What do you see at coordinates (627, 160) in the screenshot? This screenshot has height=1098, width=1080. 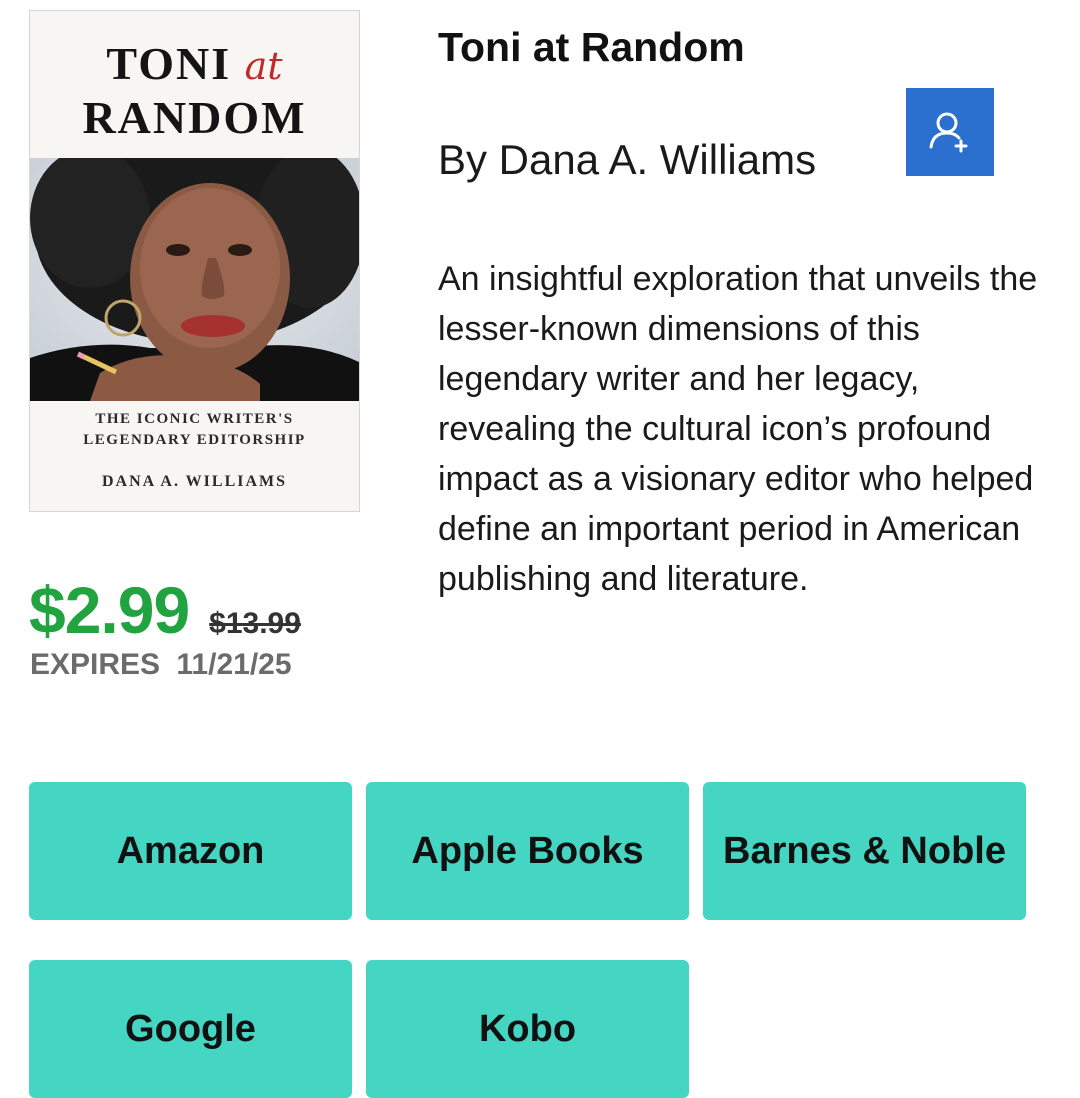 I see `author-byline: By Dana A. Williams` at bounding box center [627, 160].